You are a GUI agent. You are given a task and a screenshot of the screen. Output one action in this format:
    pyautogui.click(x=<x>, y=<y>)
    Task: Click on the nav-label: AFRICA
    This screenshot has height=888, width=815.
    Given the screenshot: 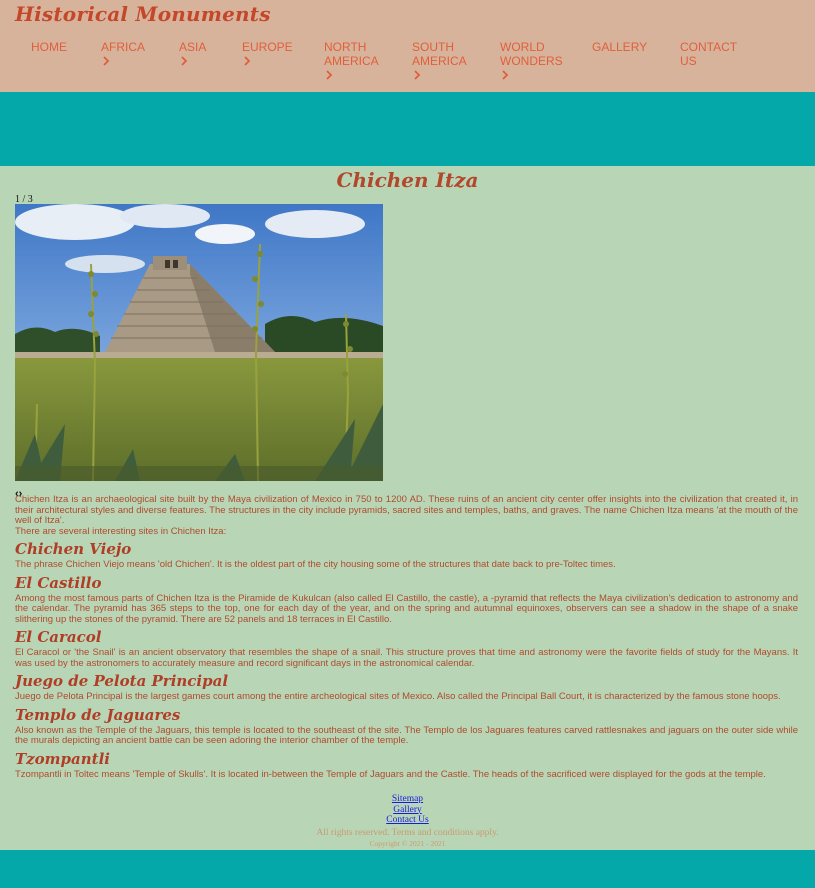 What is the action you would take?
    pyautogui.click(x=123, y=47)
    